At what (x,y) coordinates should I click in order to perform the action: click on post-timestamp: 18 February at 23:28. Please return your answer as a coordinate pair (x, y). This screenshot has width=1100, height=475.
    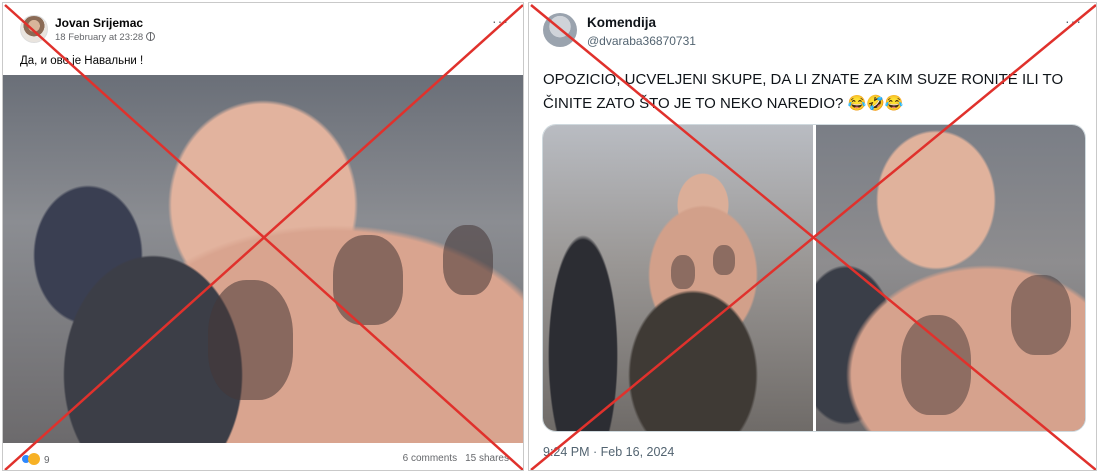
    Looking at the image, I should click on (105, 37).